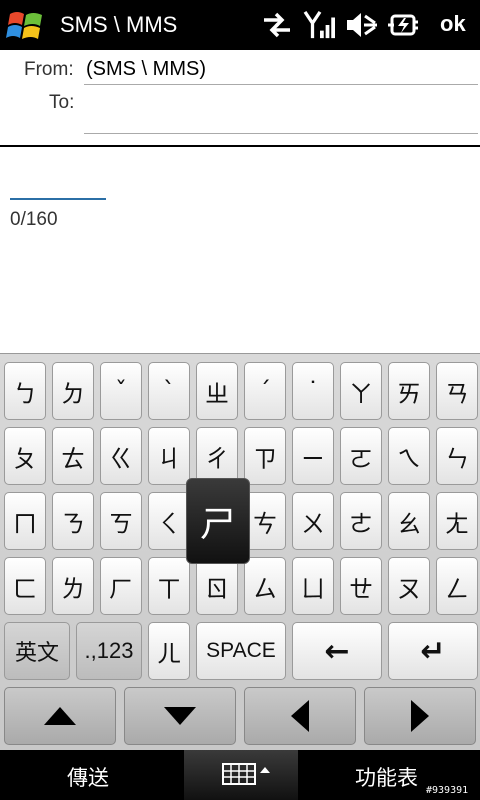 This screenshot has width=480, height=800. Describe the element at coordinates (73, 391) in the screenshot. I see `key-r1-2: ㄉ` at that location.